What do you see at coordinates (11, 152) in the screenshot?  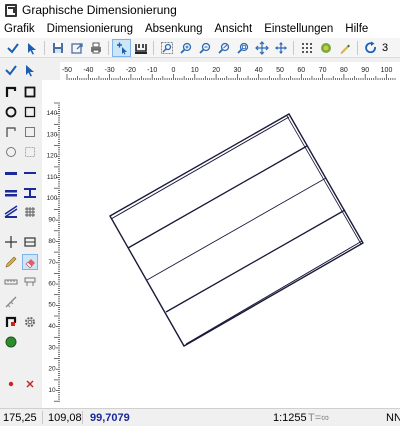 I see `circle-thin-icon` at bounding box center [11, 152].